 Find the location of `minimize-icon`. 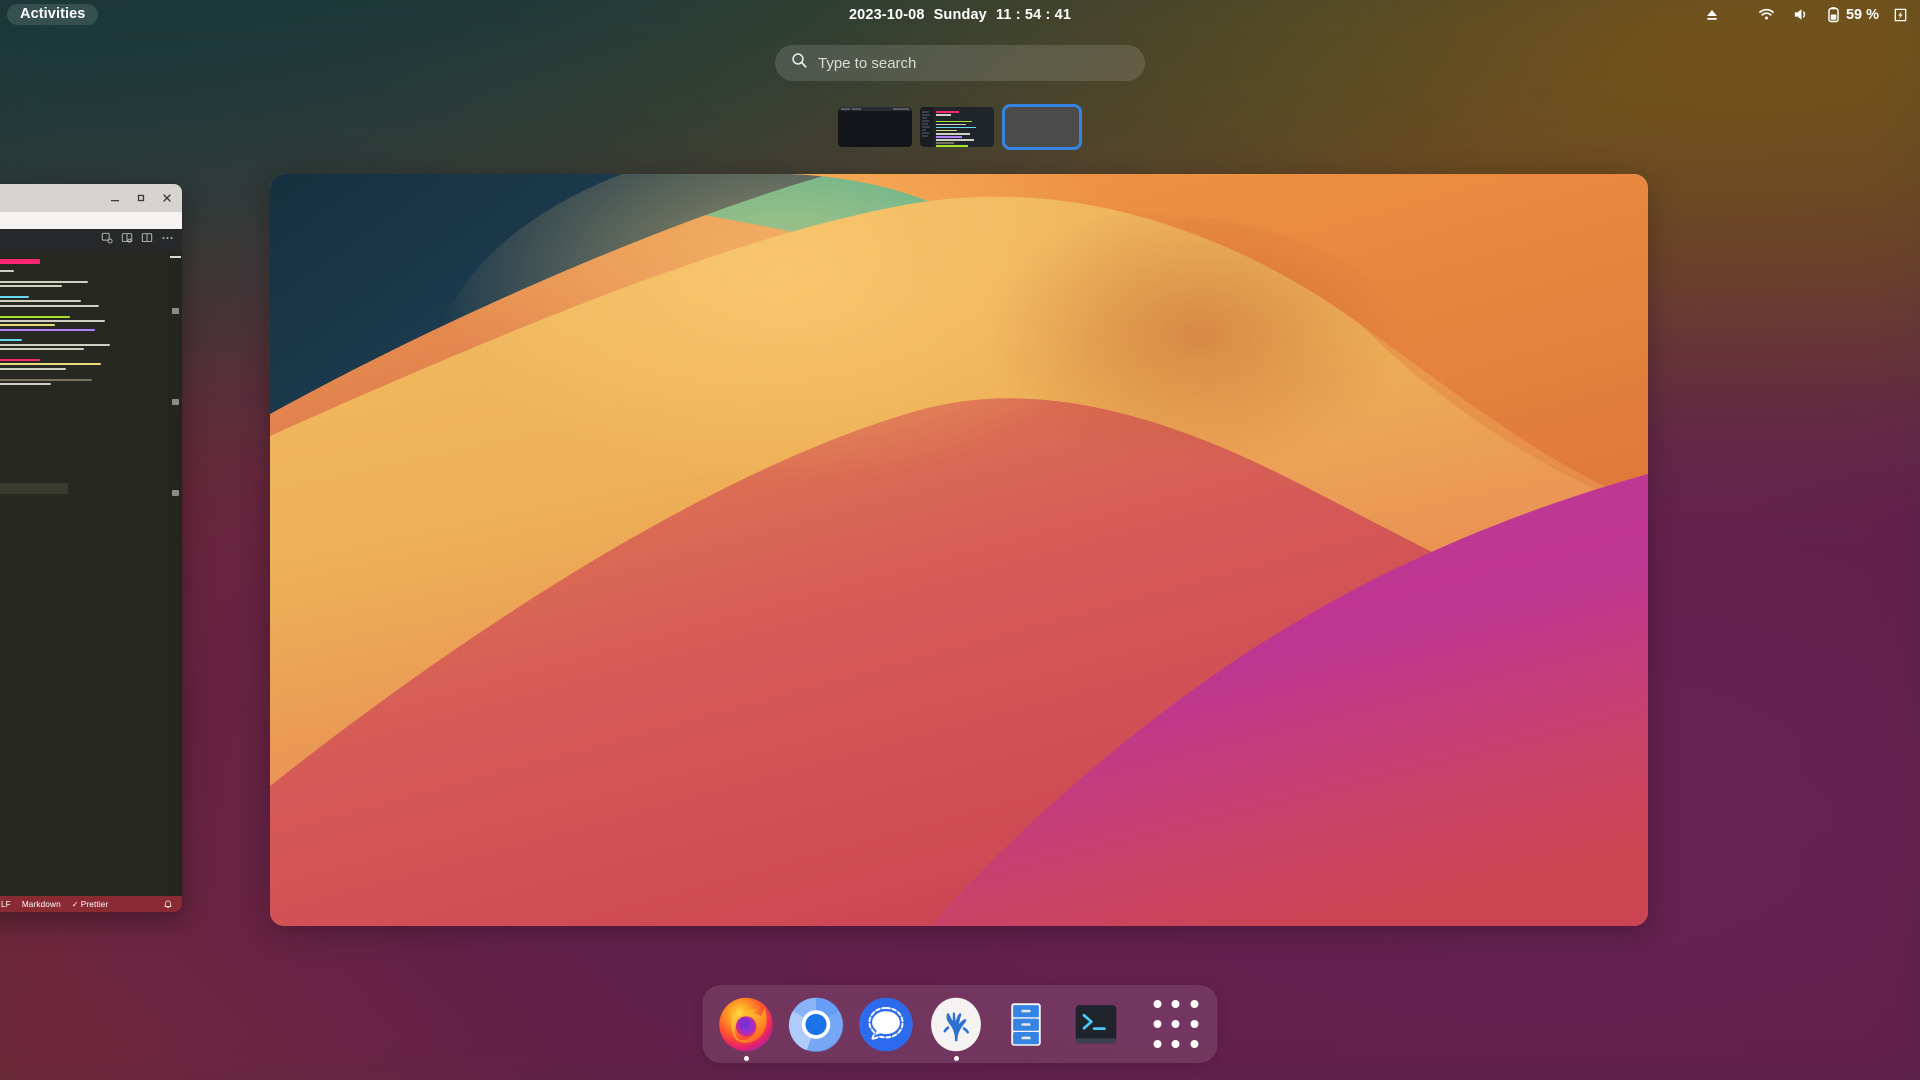

minimize-icon is located at coordinates (115, 198).